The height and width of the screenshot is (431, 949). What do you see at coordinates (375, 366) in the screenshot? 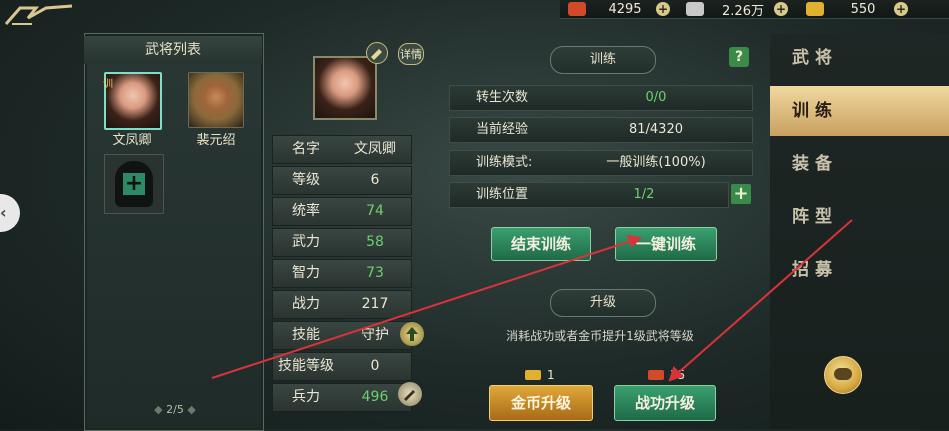
I see `stat-value: 0` at bounding box center [375, 366].